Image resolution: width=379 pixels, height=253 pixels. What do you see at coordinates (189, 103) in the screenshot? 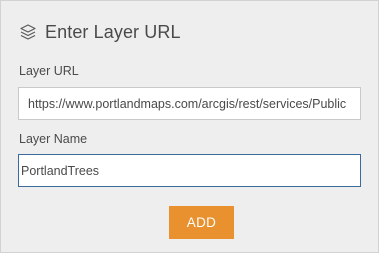
I see `layer-url-input` at bounding box center [189, 103].